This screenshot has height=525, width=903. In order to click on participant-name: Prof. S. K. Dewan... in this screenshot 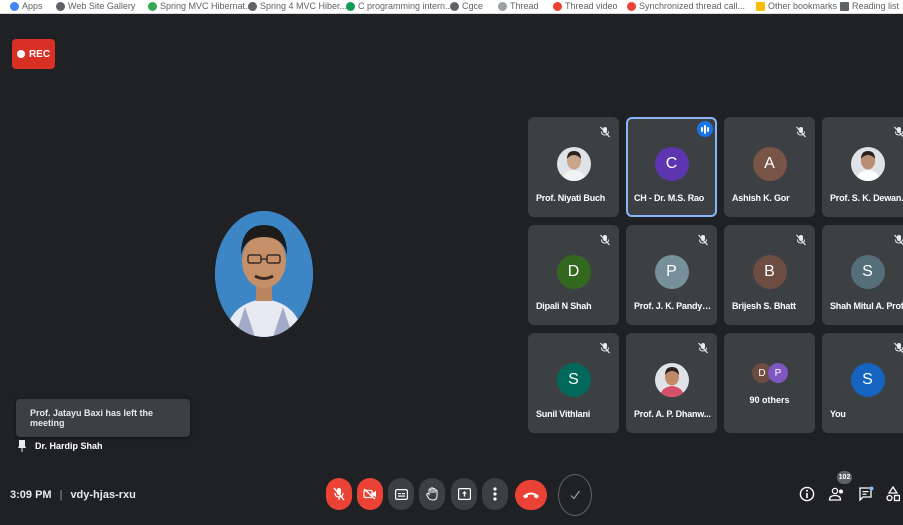, I will do `click(866, 198)`.